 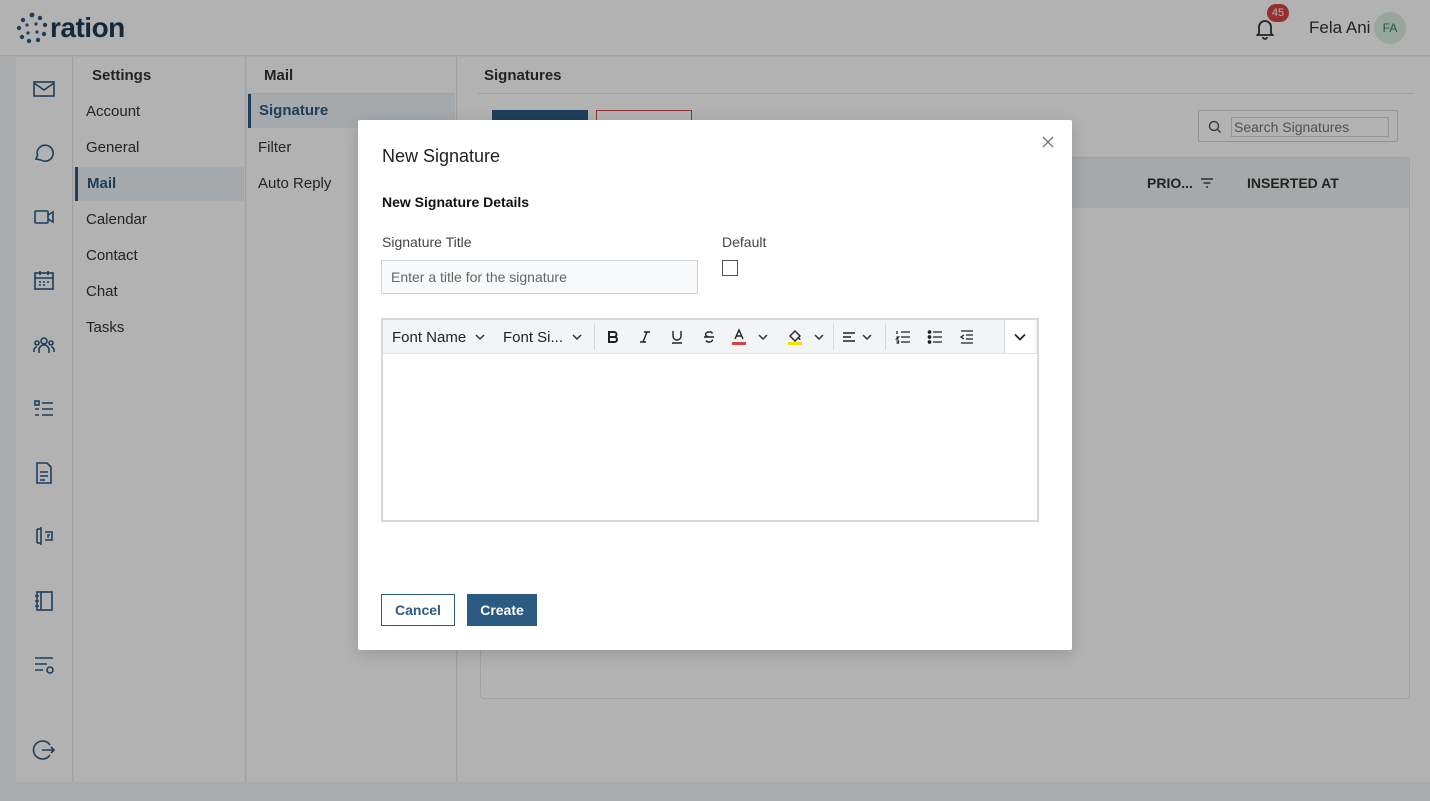 What do you see at coordinates (502, 610) in the screenshot?
I see `create-button: Create` at bounding box center [502, 610].